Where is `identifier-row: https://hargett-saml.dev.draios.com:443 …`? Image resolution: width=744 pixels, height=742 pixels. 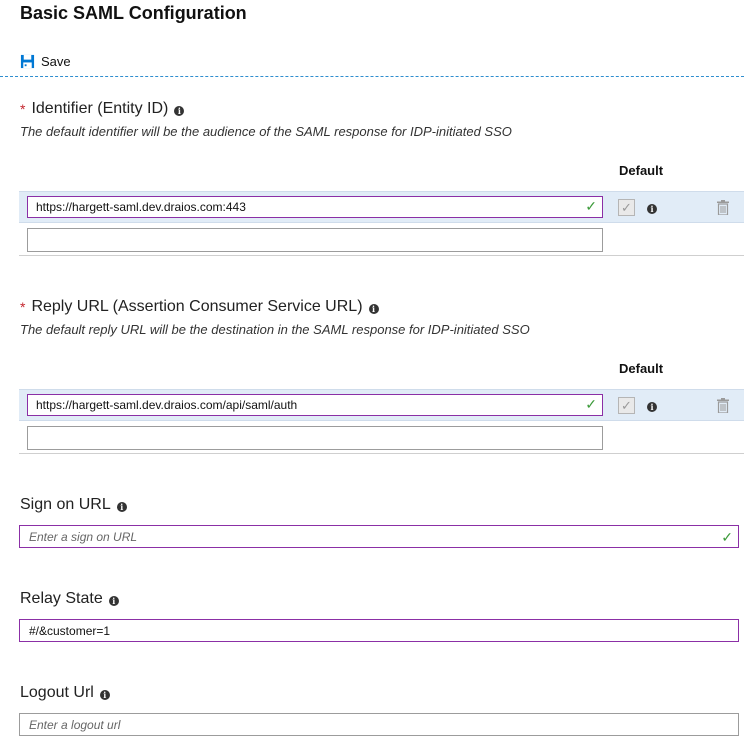 identifier-row: https://hargett-saml.dev.draios.com:443 … is located at coordinates (381, 207).